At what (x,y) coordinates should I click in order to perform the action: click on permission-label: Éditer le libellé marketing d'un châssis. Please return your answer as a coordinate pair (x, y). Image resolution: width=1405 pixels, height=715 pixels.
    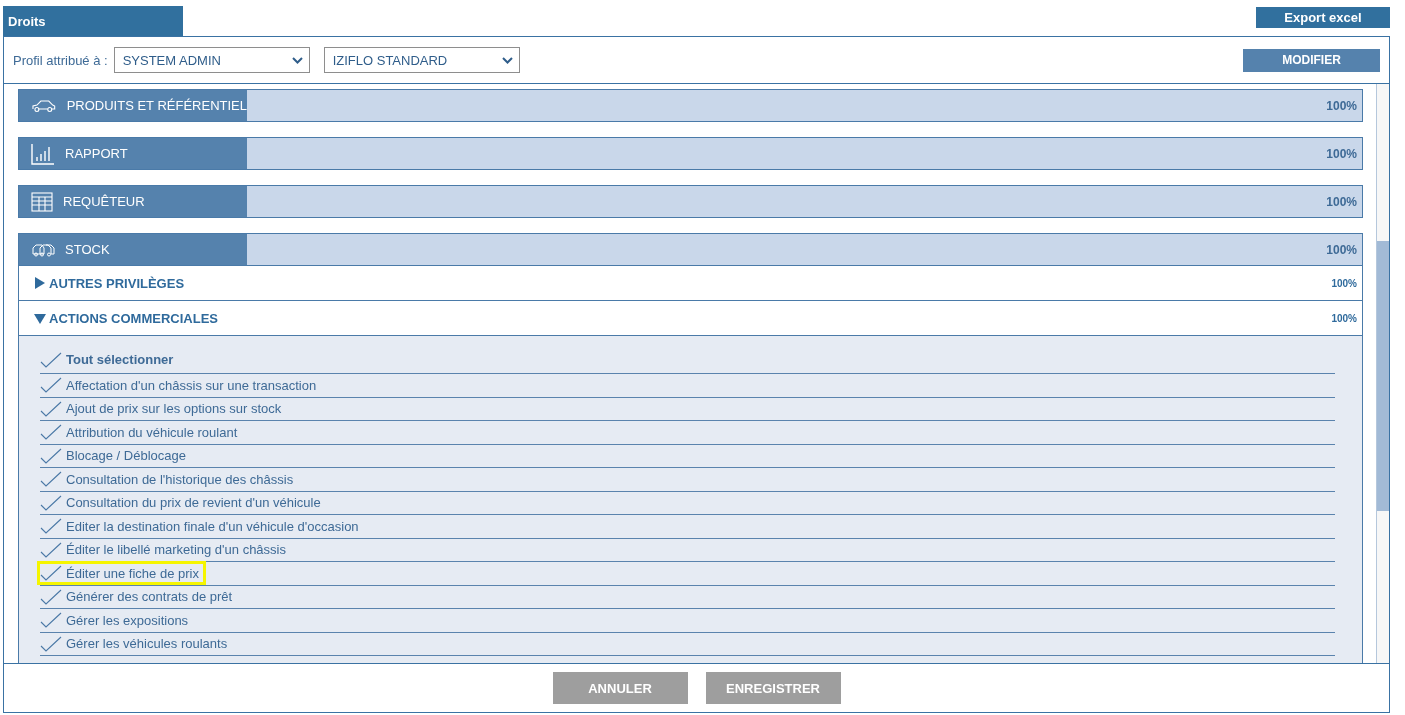
    Looking at the image, I should click on (176, 550).